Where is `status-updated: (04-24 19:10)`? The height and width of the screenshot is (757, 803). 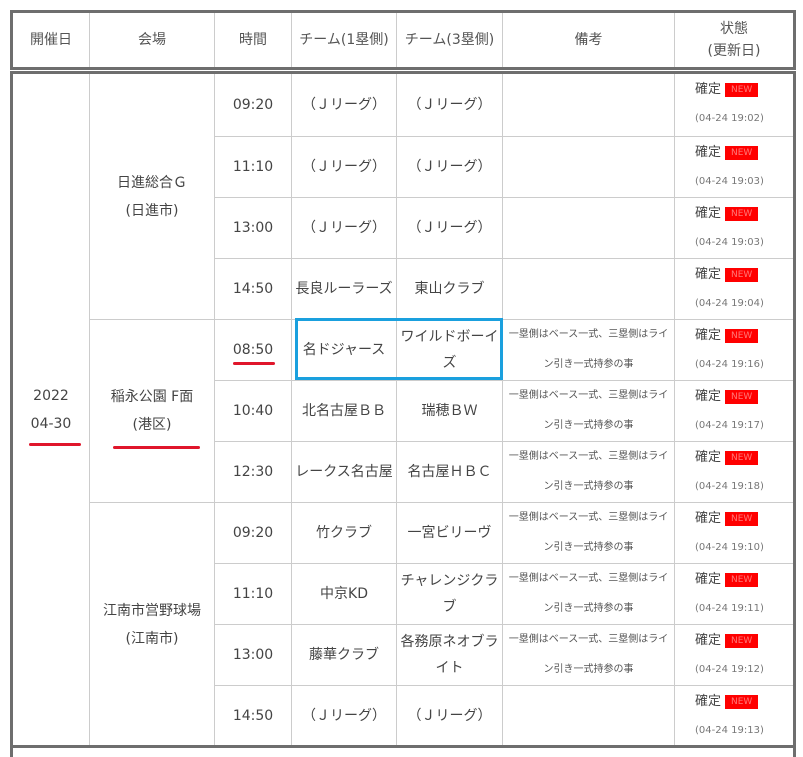
status-updated: (04-24 19:10) is located at coordinates (729, 547).